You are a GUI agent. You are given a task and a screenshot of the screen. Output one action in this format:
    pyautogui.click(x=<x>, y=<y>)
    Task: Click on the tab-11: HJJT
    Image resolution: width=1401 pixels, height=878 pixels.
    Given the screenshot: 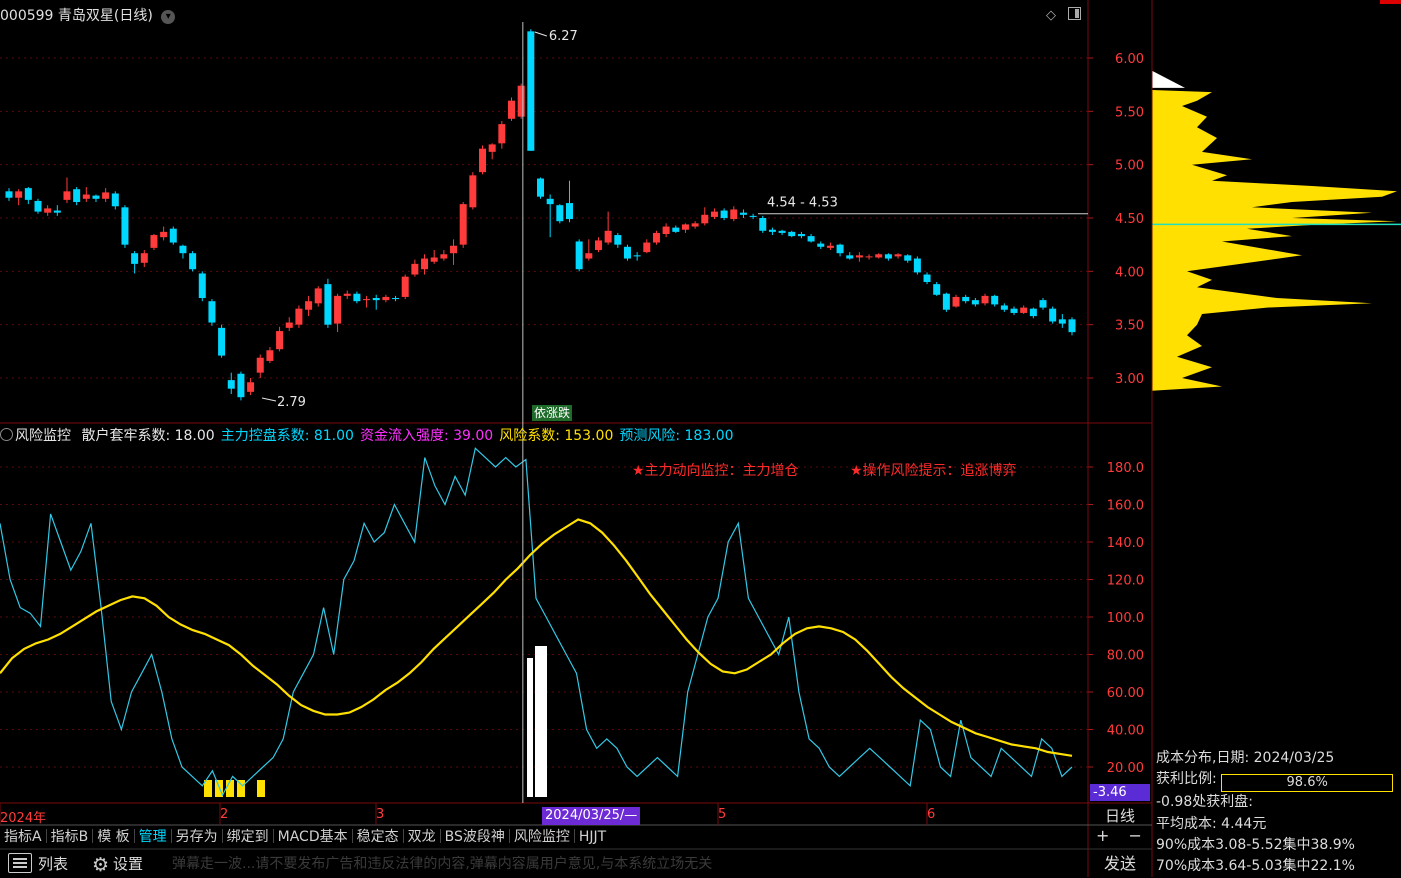 What is the action you would take?
    pyautogui.click(x=592, y=837)
    